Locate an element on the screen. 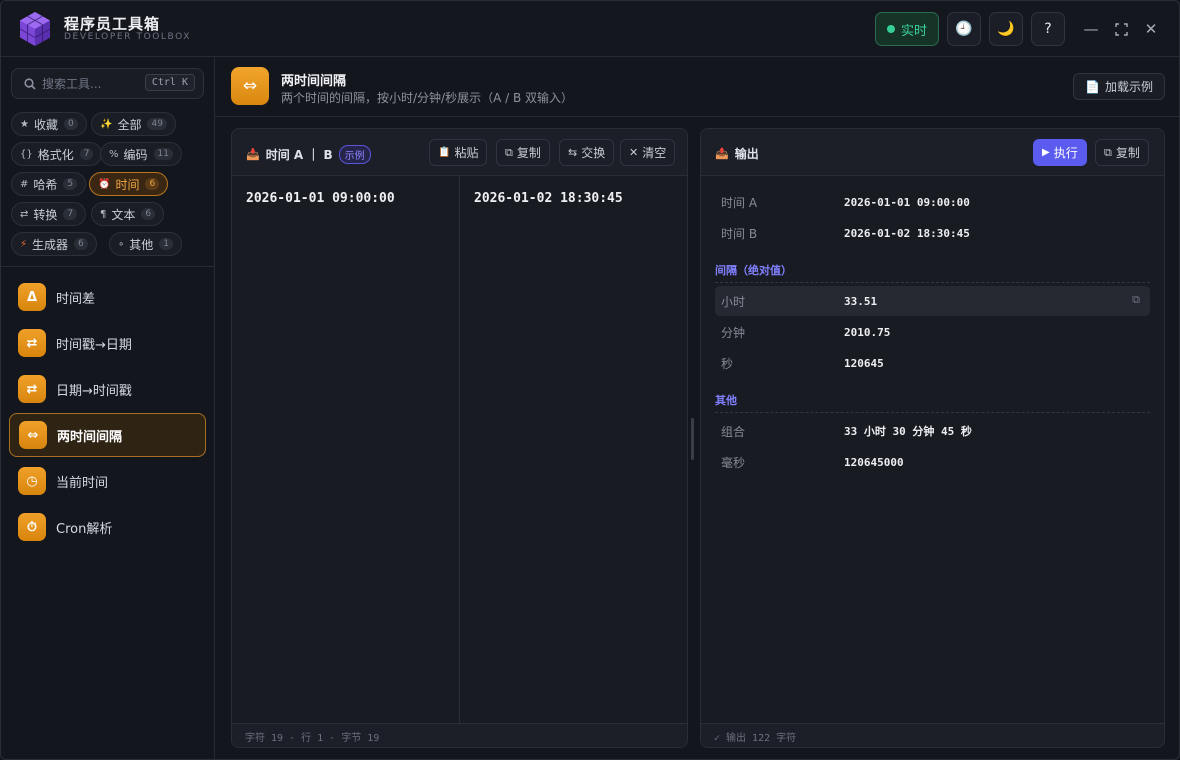 This screenshot has width=1180, height=760. category-other: ∘ 其他 1 is located at coordinates (146, 244).